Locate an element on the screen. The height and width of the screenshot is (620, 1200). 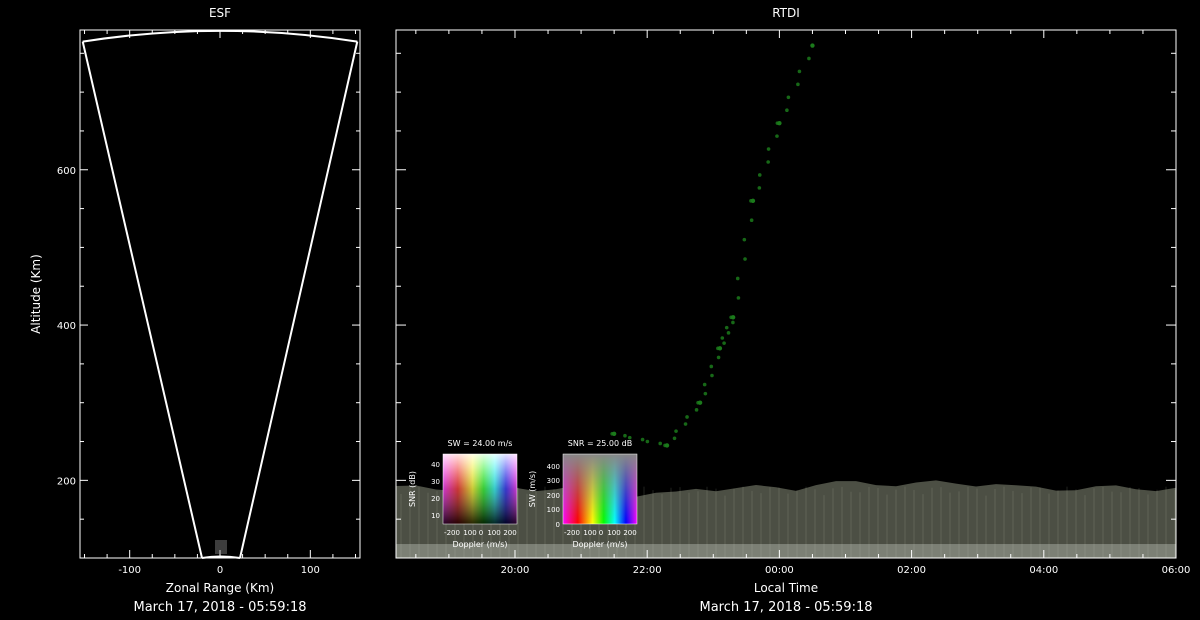
legend-snr-xtick: -200 is located at coordinates (572, 533).